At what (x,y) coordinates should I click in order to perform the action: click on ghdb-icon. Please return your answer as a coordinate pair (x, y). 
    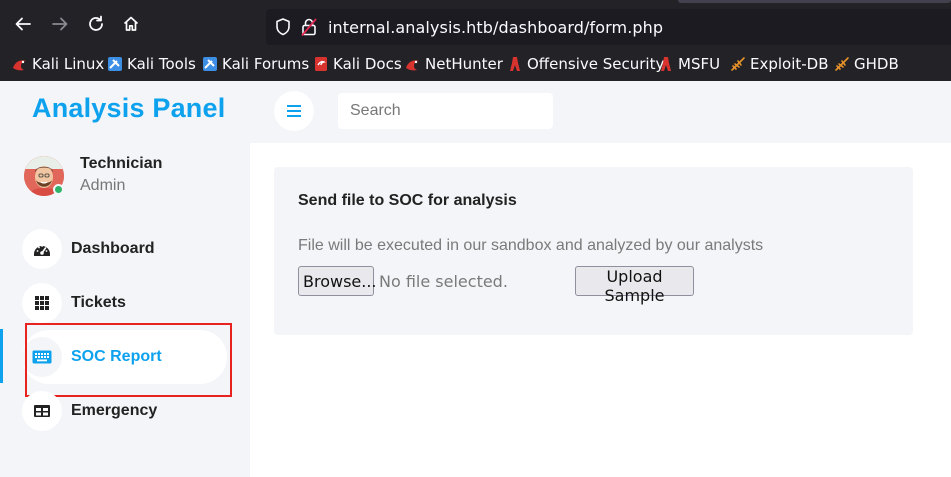
    Looking at the image, I should click on (842, 64).